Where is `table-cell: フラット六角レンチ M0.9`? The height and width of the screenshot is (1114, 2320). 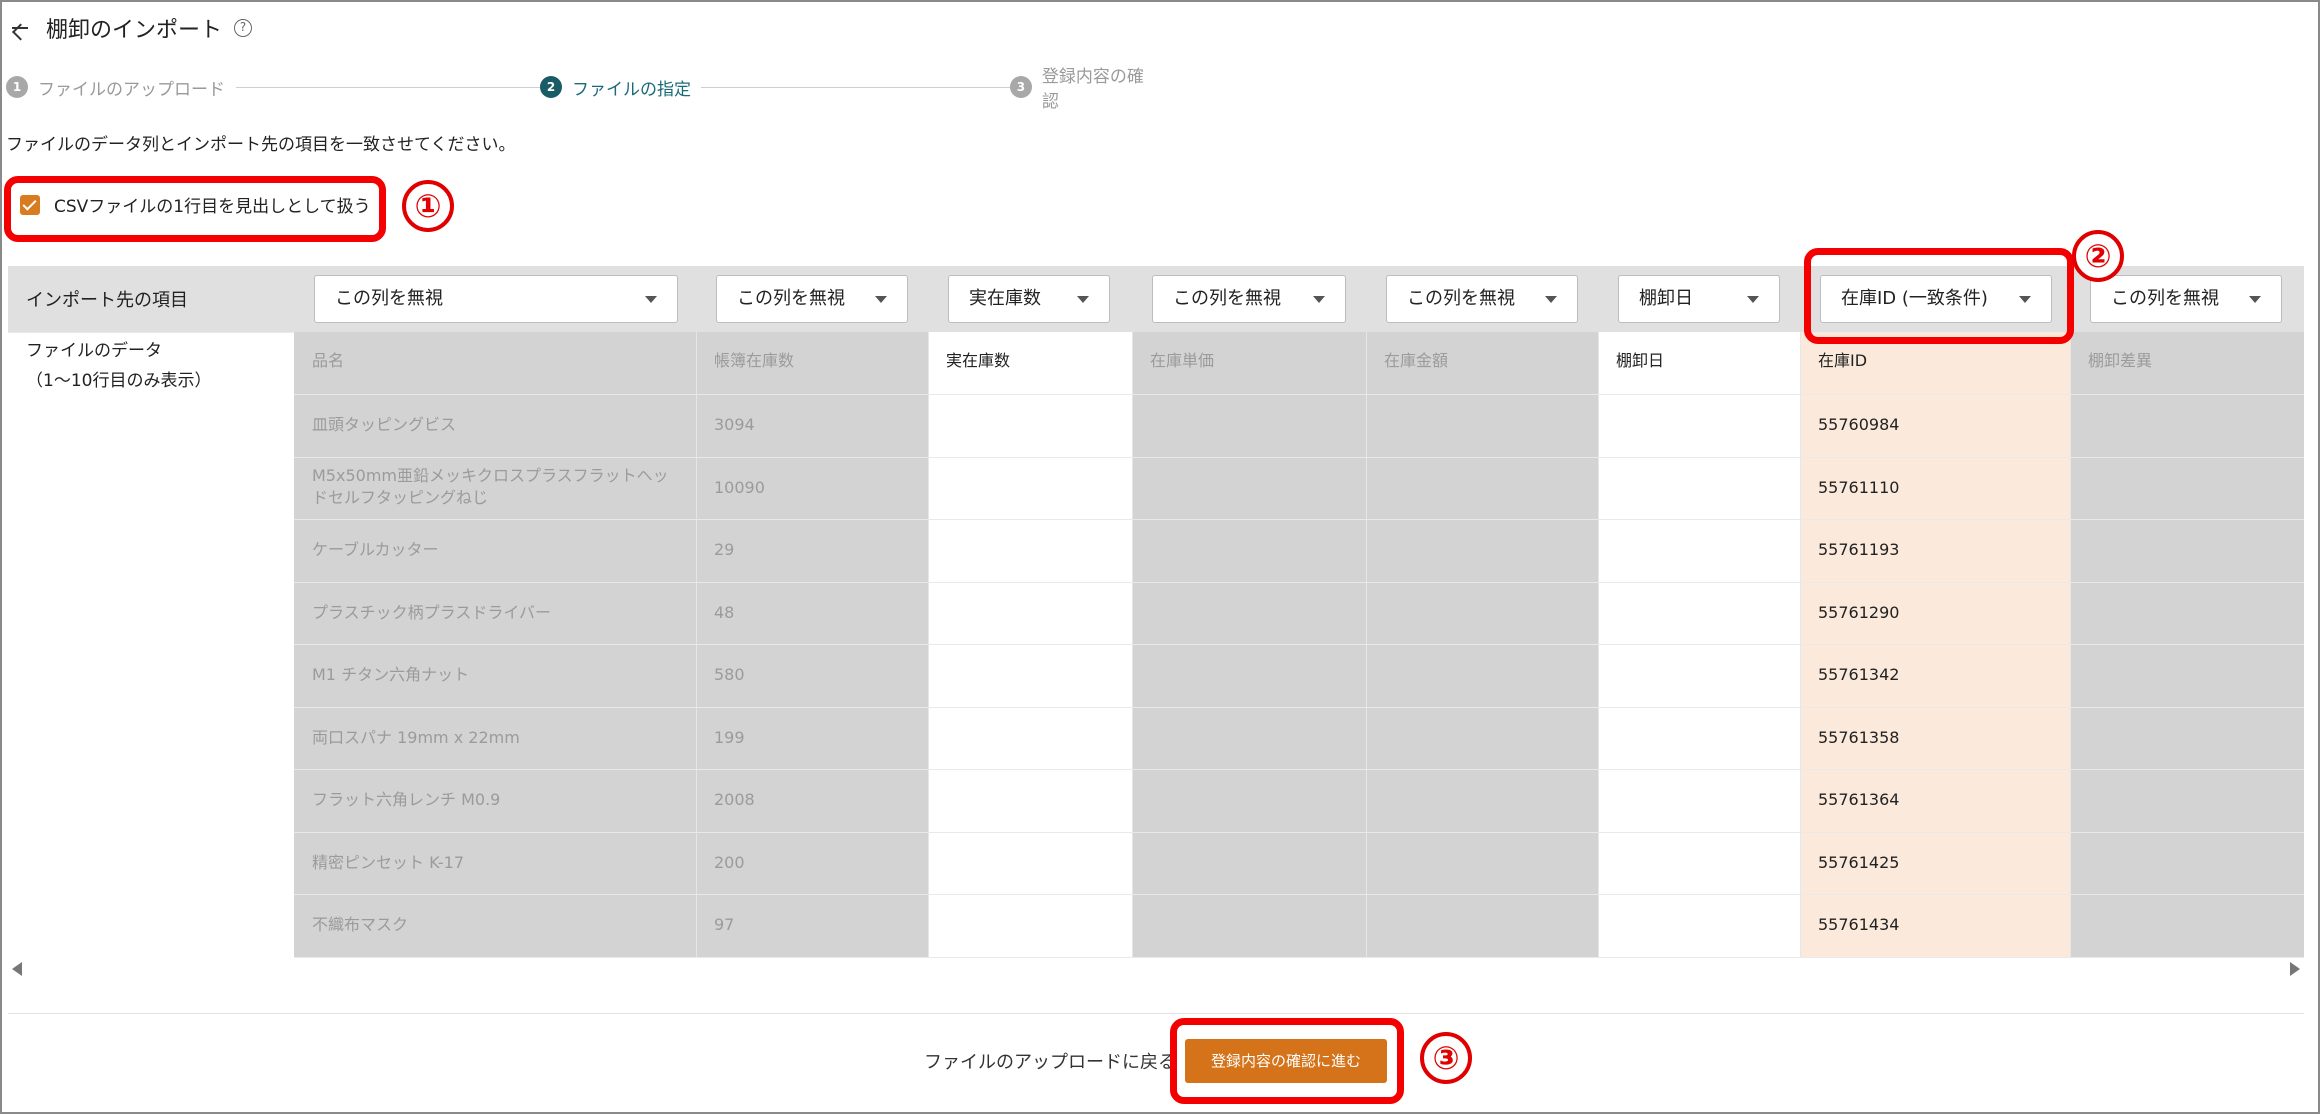
table-cell: フラット六角レンチ M0.9 is located at coordinates (406, 799).